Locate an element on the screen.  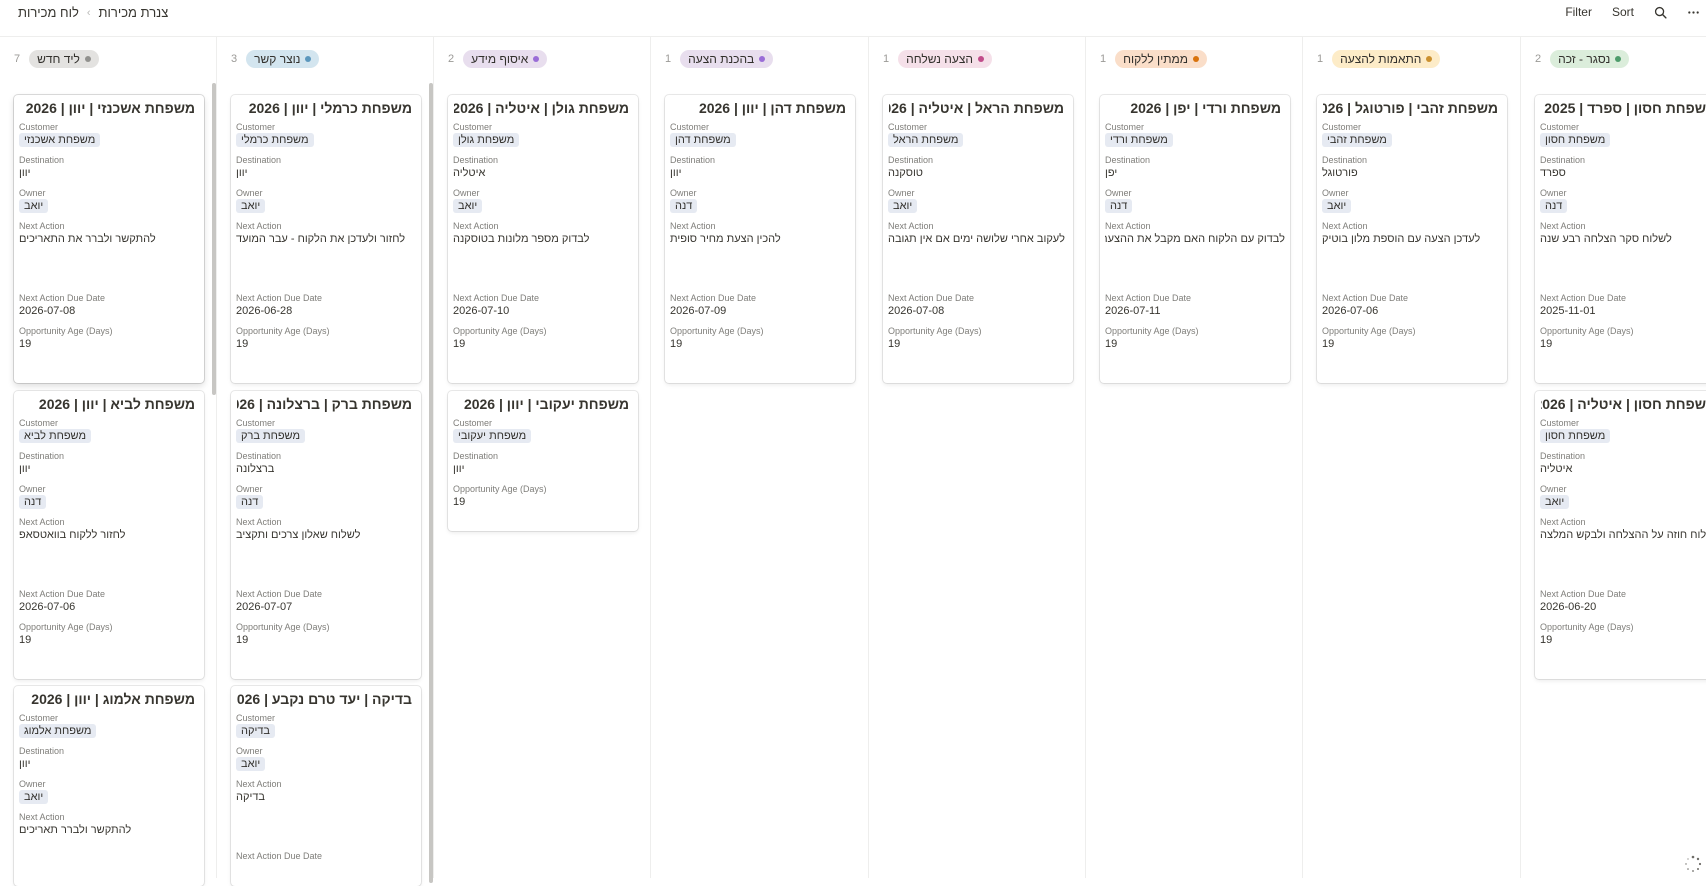
status-pill: איסוף מידע is located at coordinates (505, 59).